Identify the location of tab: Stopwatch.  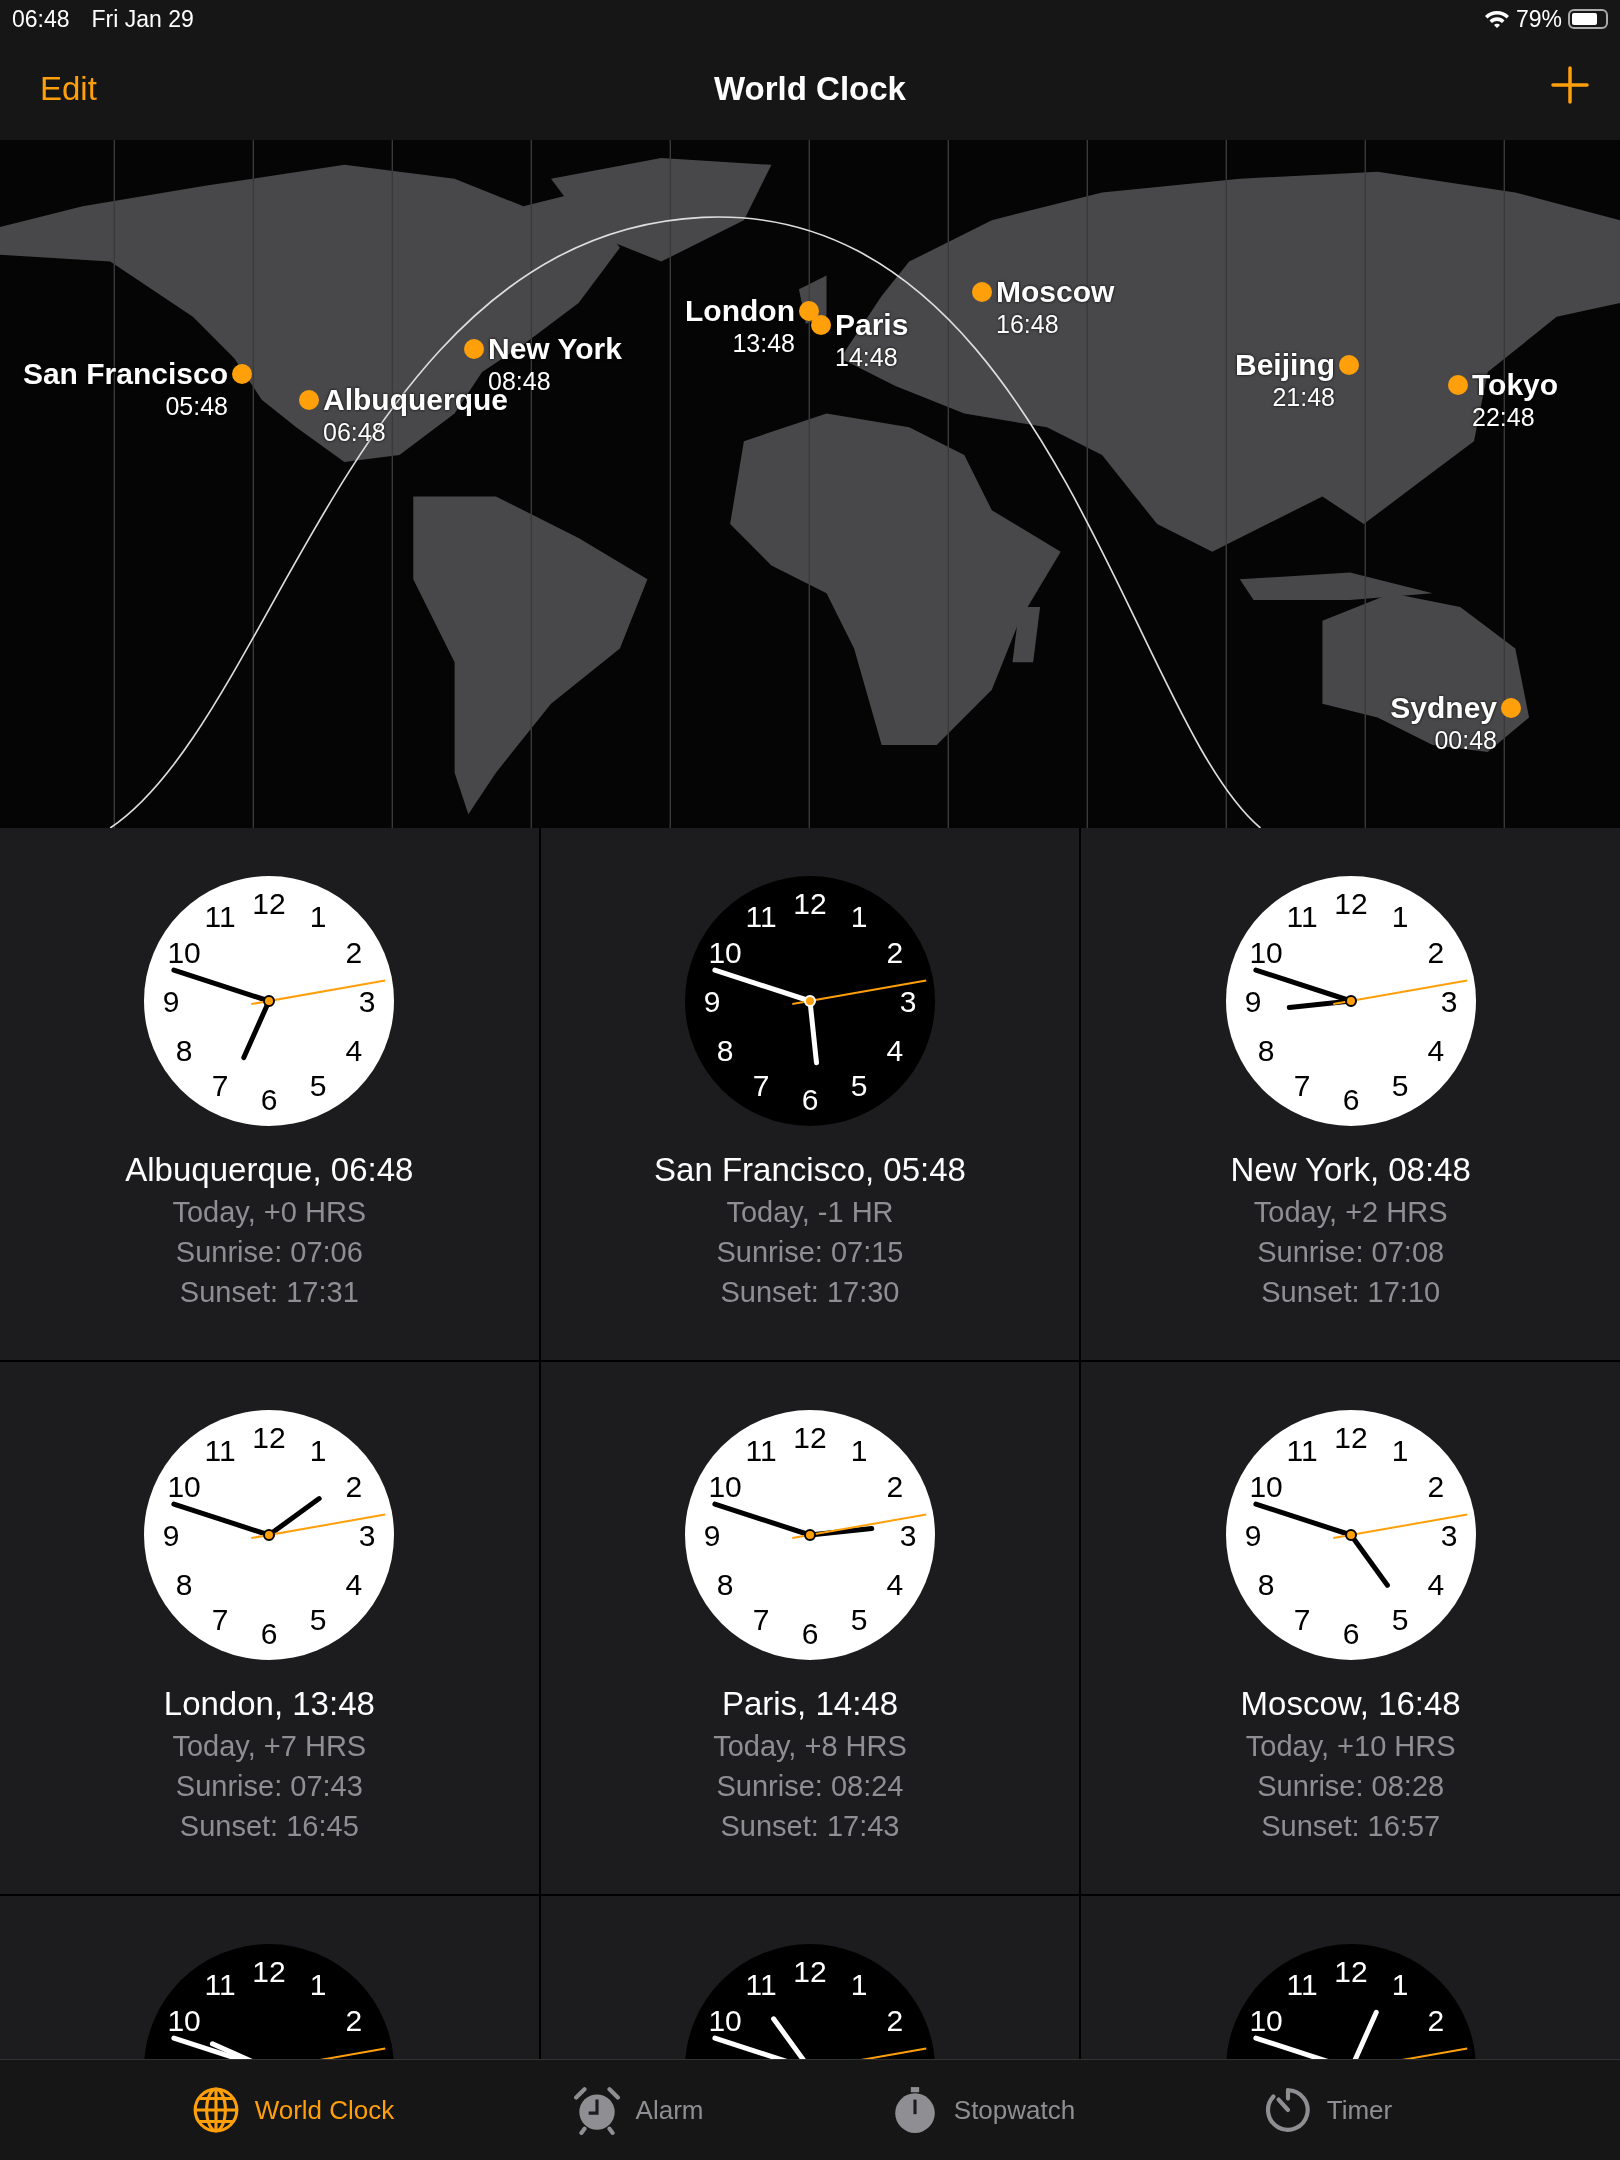
(982, 2110).